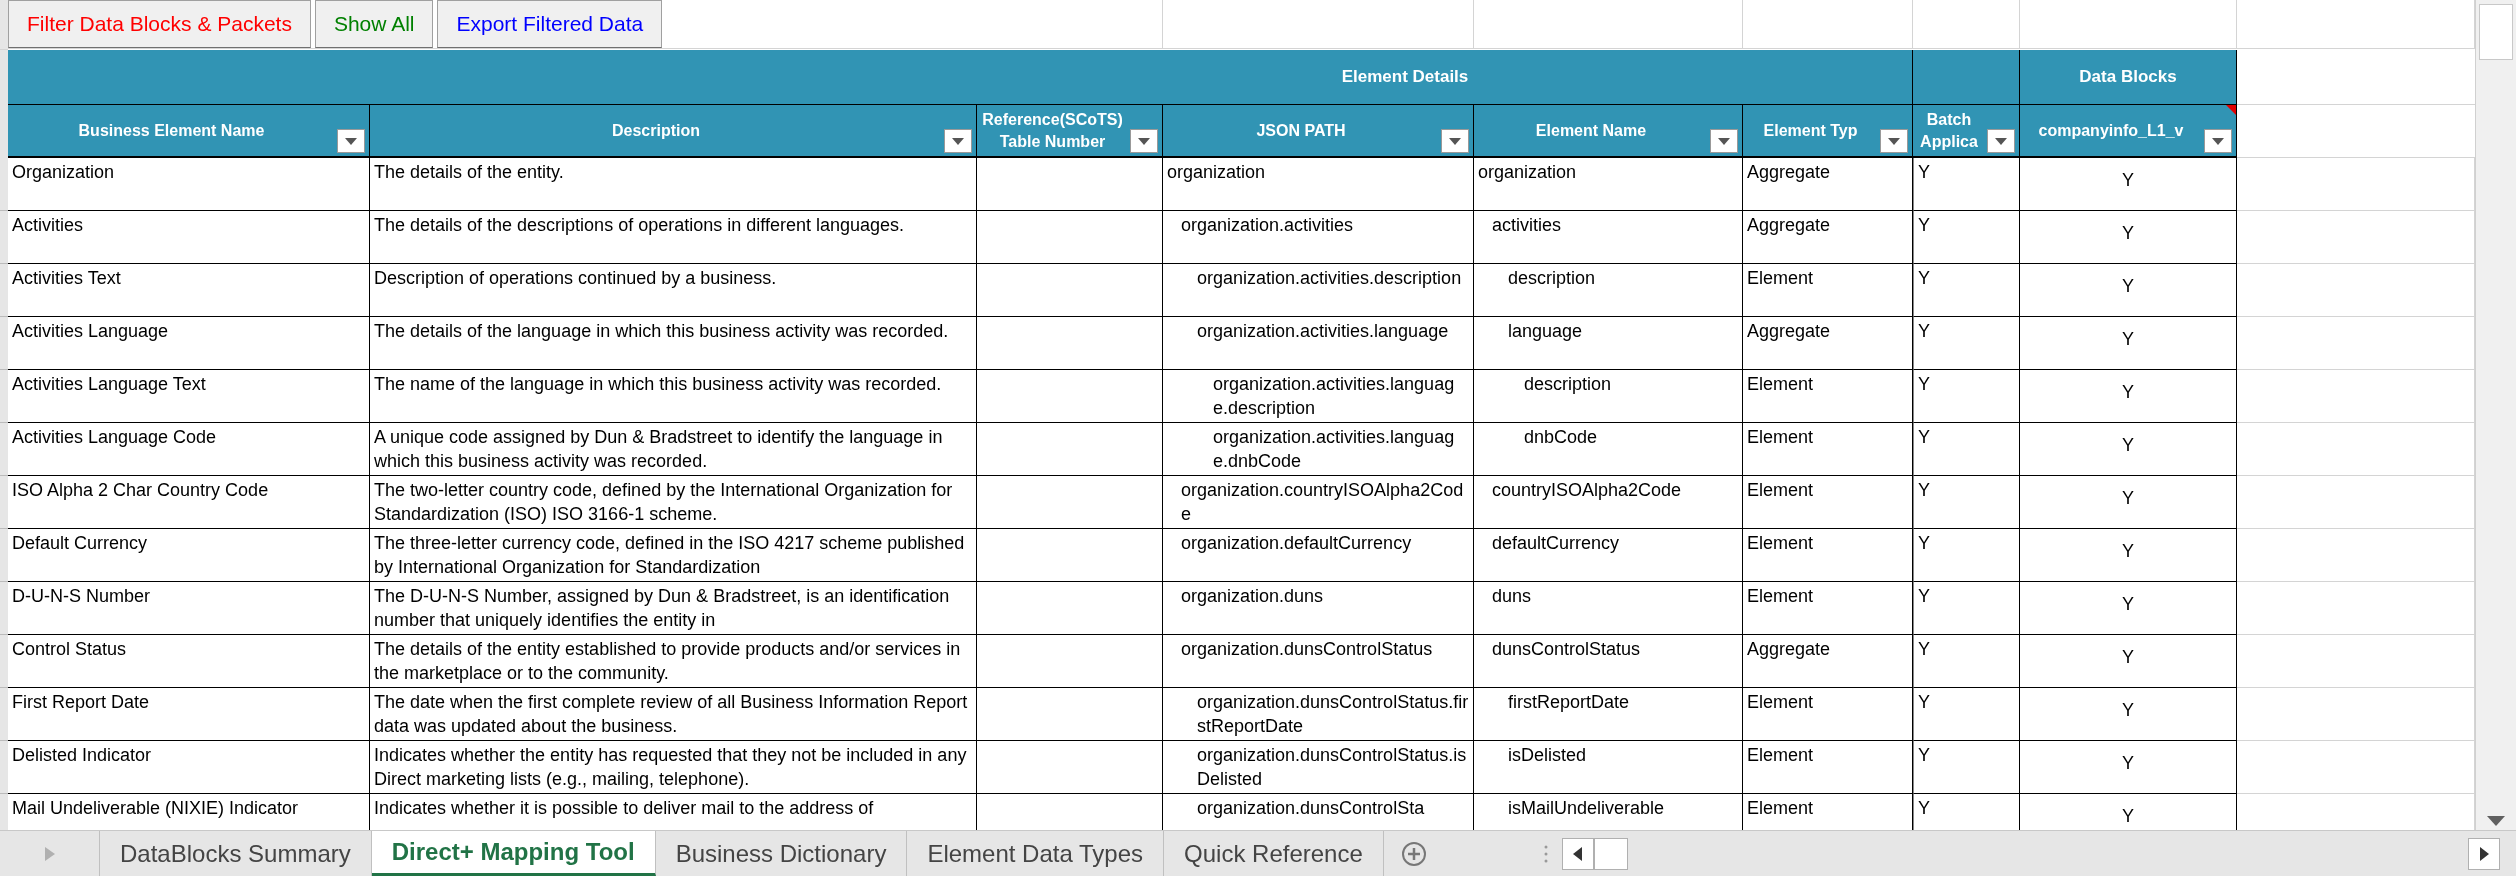 The width and height of the screenshot is (2516, 876). I want to click on table-cell: The name of the language in which this business activity was recorded., so click(673, 396).